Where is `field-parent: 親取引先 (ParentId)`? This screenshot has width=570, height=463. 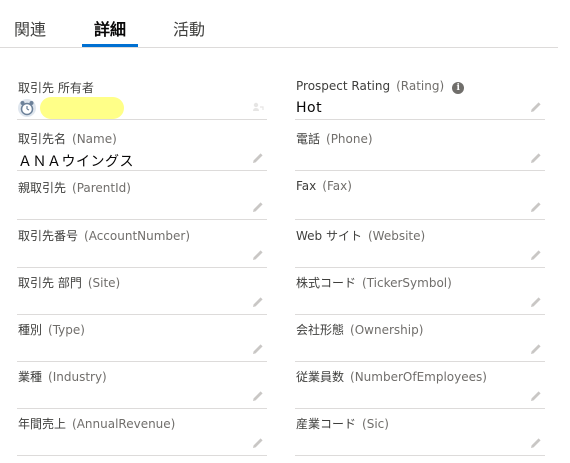 field-parent: 親取引先 (ParentId) is located at coordinates (142, 196).